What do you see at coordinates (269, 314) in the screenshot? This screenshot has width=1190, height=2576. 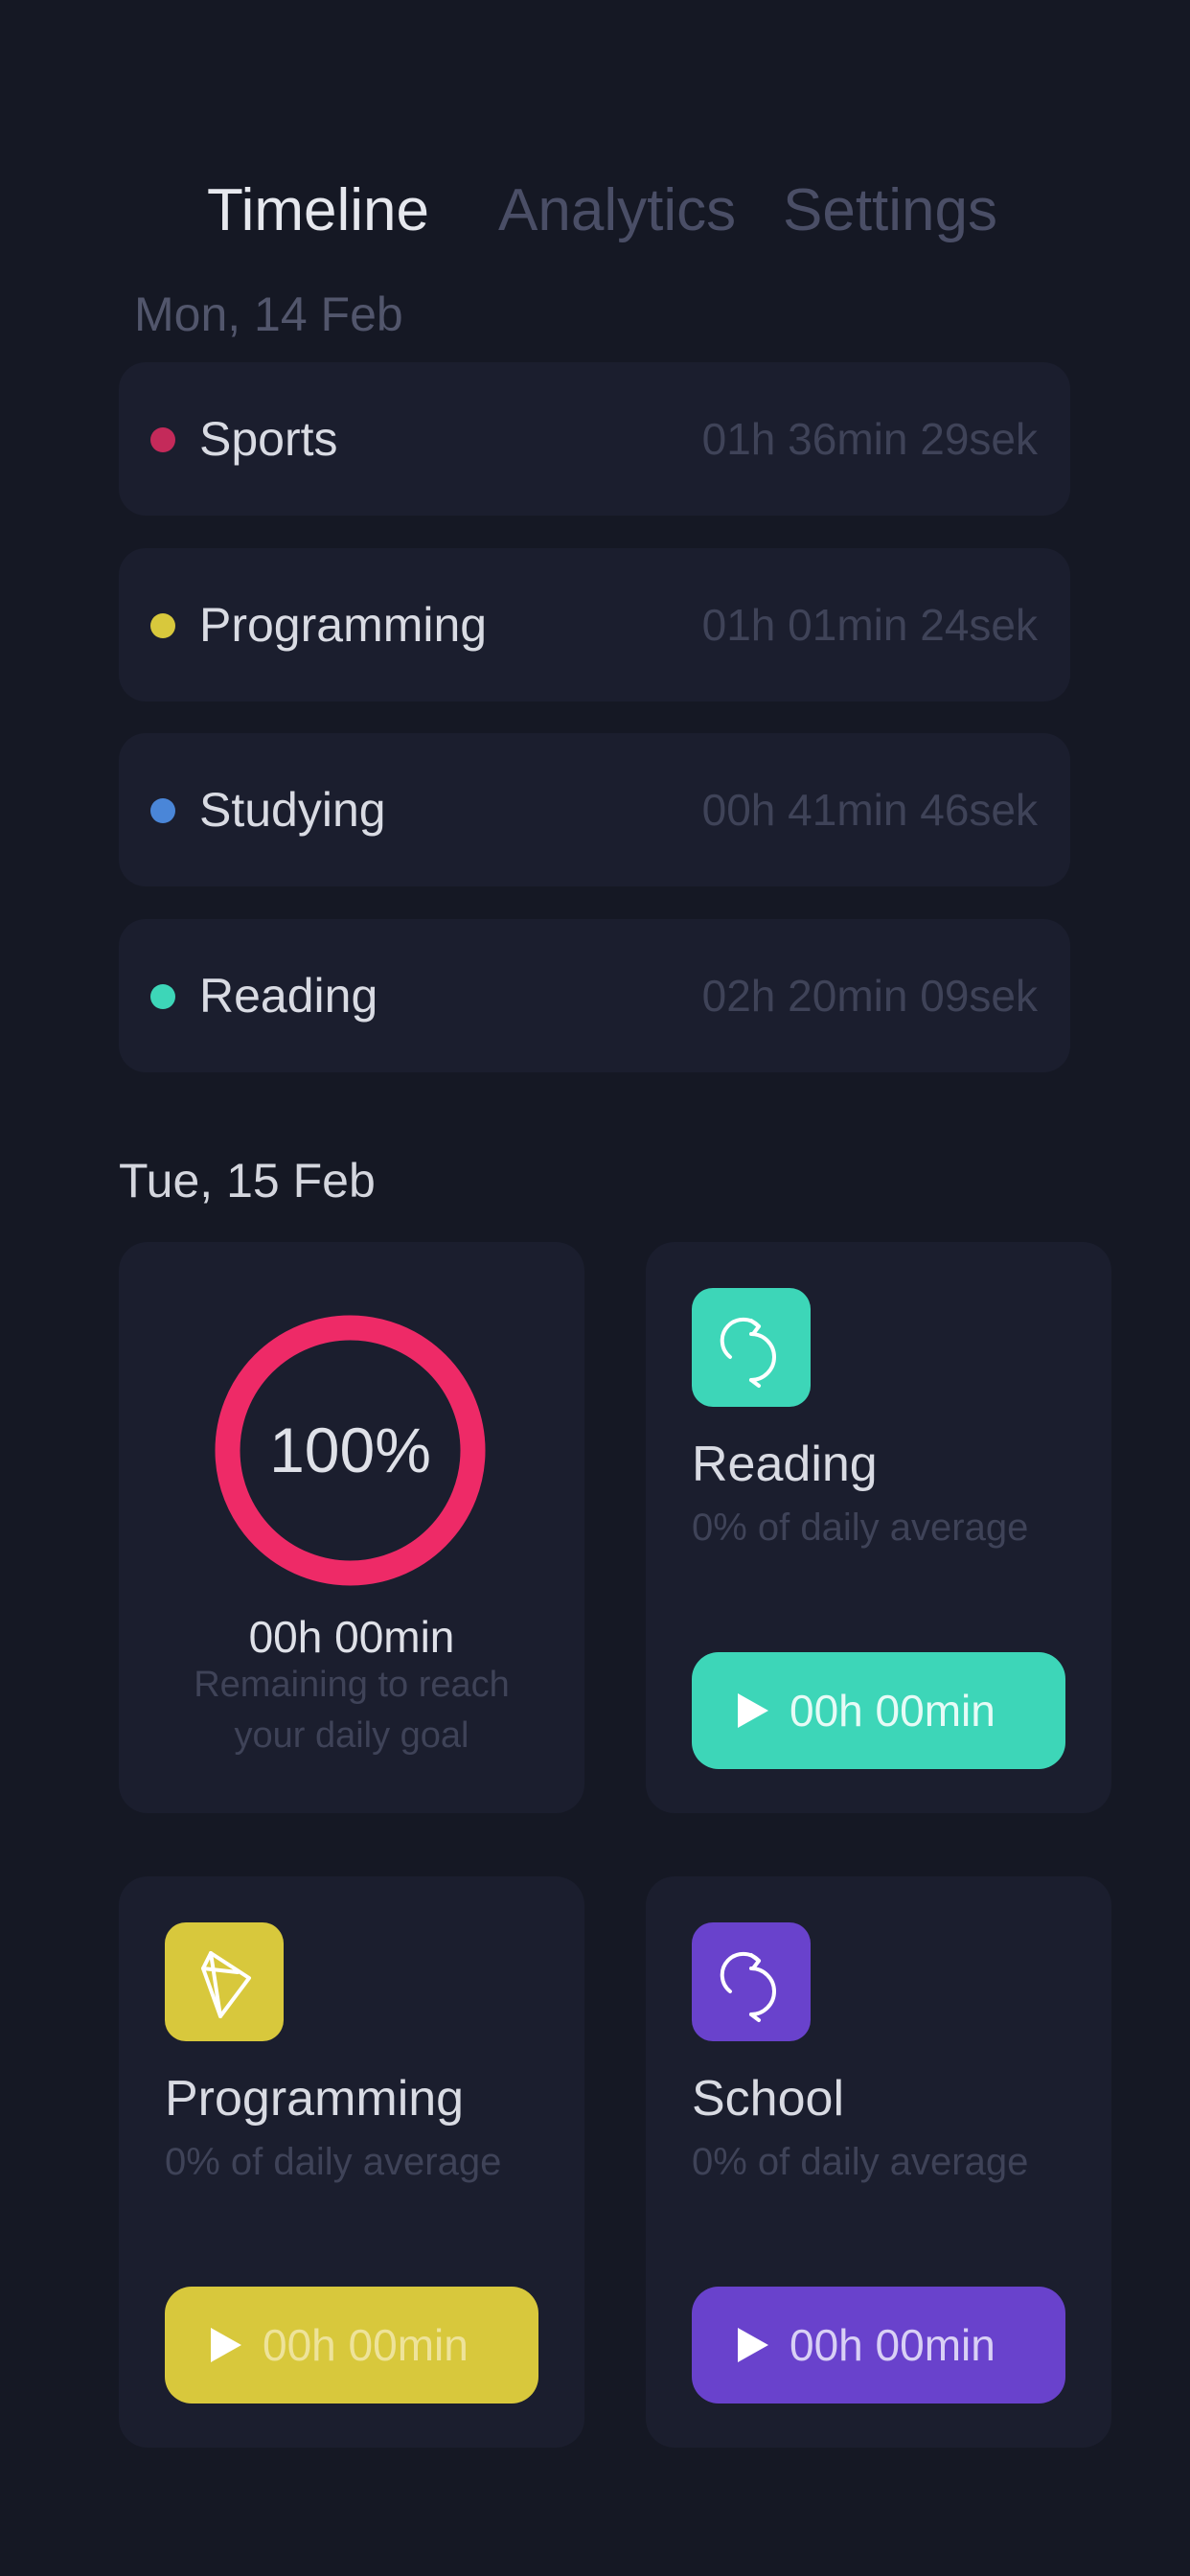 I see `date-heading-past: Mon, 14 Feb` at bounding box center [269, 314].